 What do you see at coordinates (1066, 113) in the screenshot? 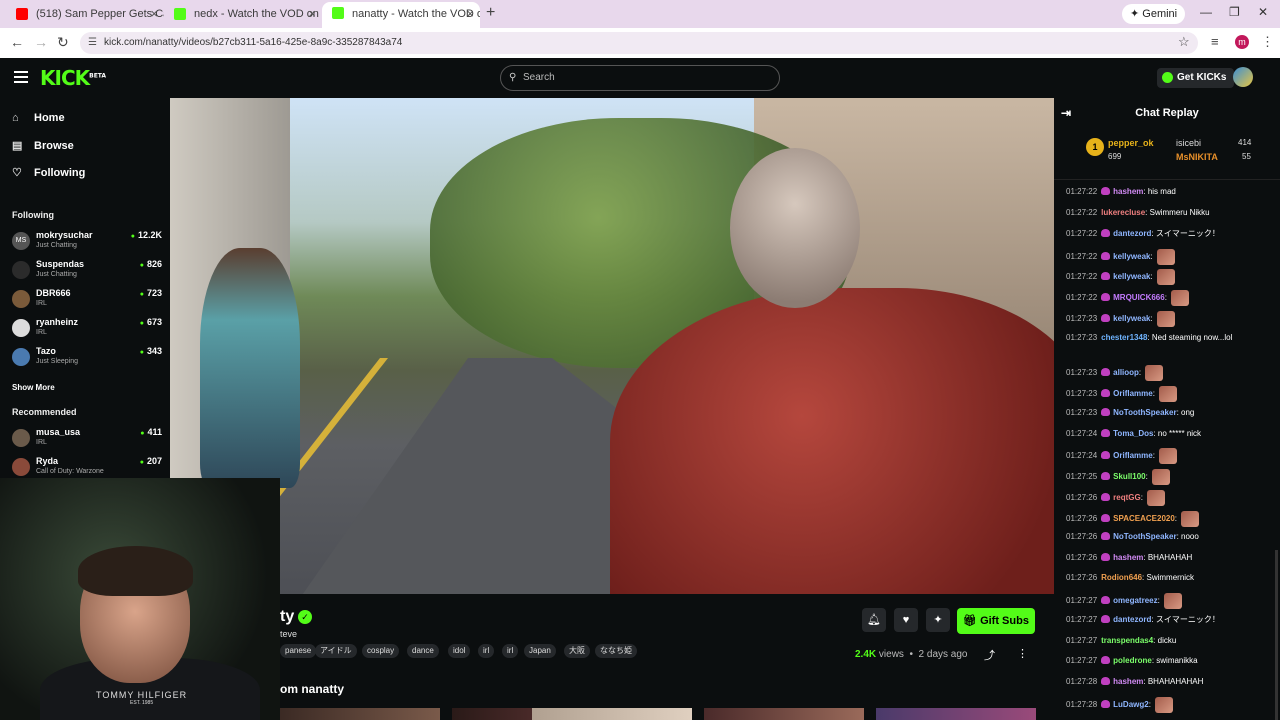
I see `collapse-chat-icon: ⇥` at bounding box center [1066, 113].